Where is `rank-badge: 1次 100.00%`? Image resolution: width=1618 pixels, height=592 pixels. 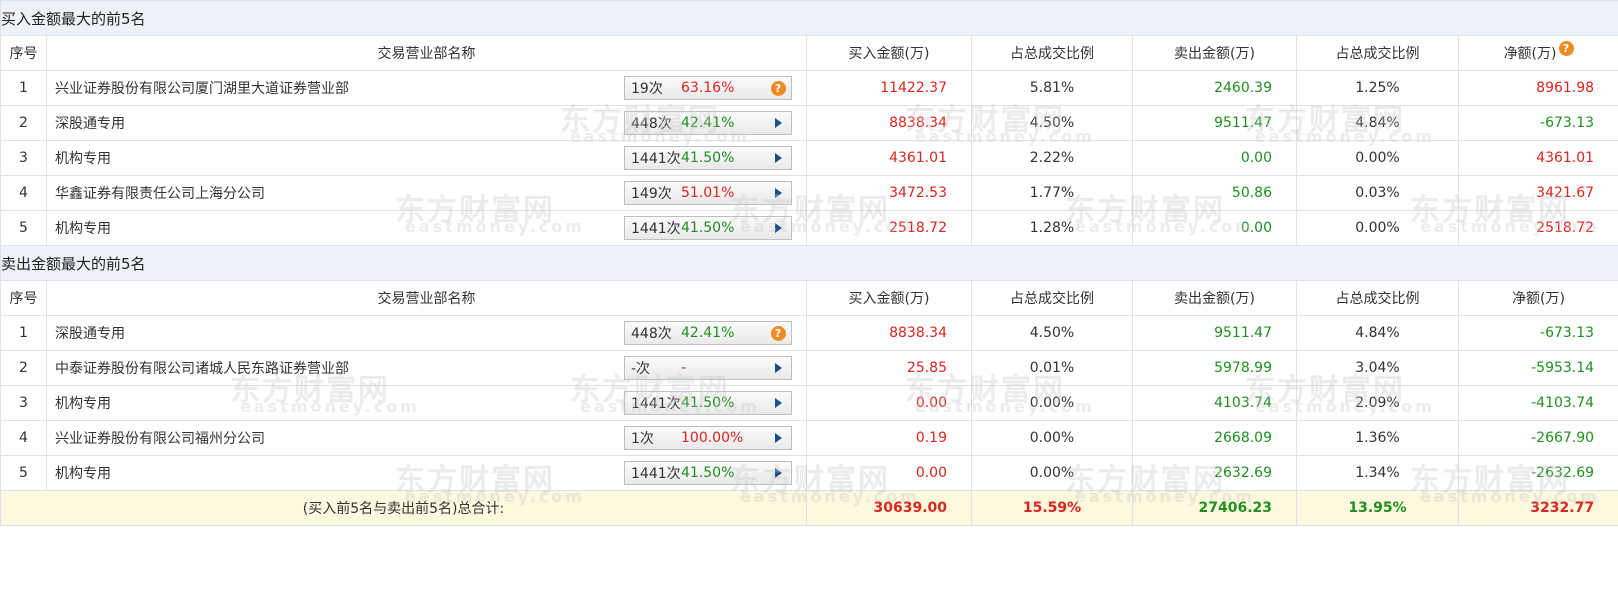 rank-badge: 1次 100.00% is located at coordinates (708, 438).